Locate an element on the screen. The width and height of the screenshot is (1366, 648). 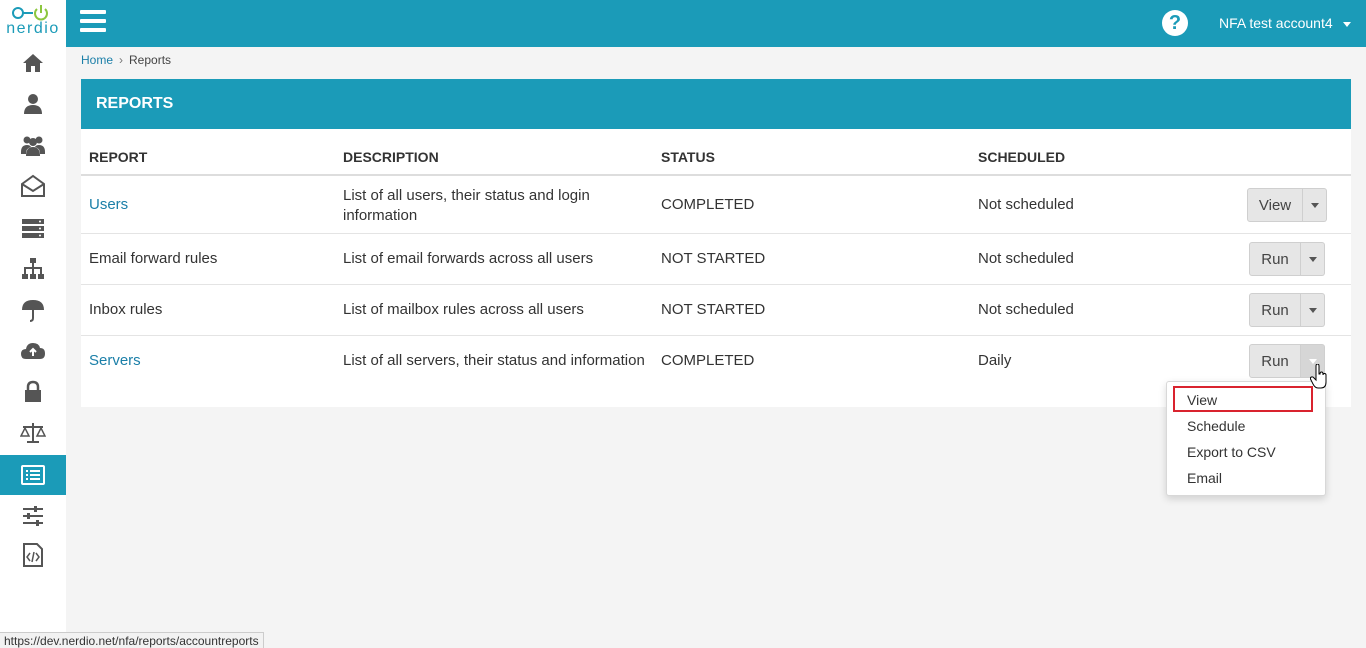
sidebar-item-groups is located at coordinates (33, 145).